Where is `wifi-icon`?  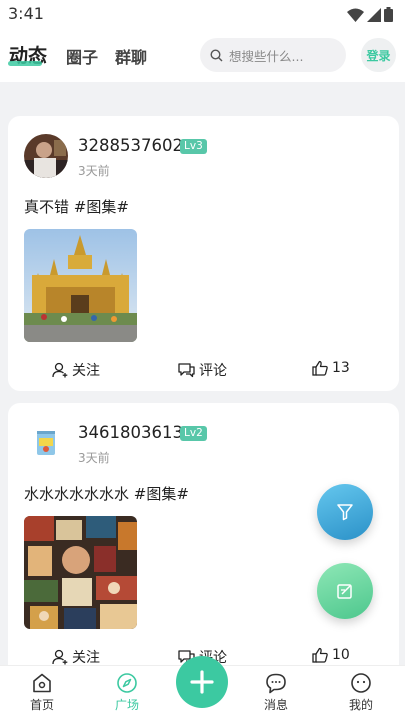 wifi-icon is located at coordinates (355, 15).